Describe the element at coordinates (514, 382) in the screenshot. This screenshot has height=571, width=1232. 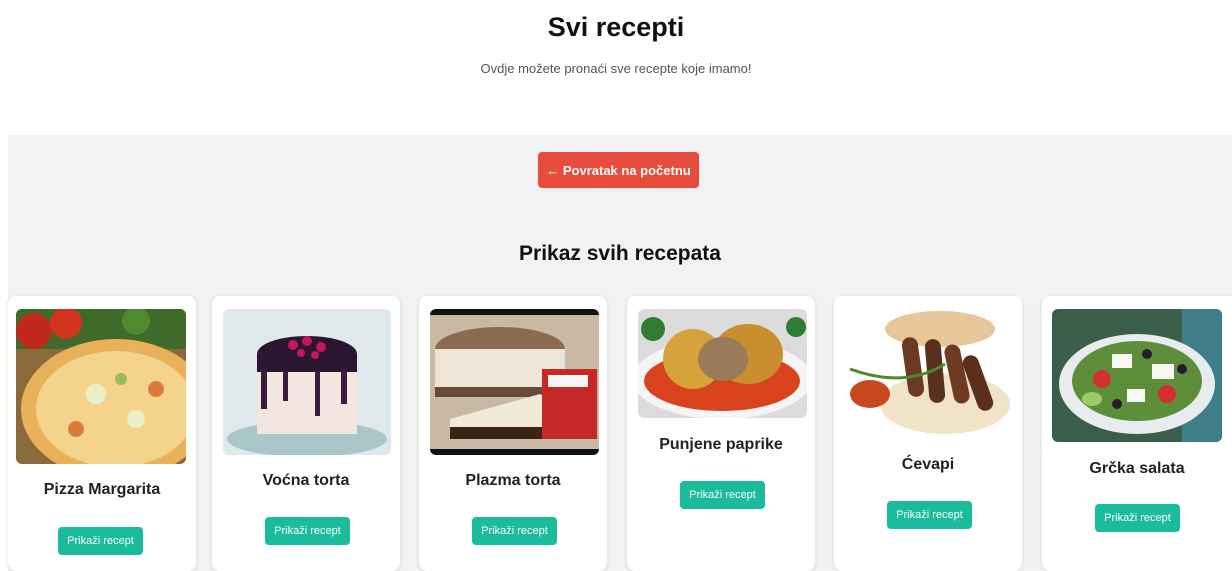
I see `plazma-cake-image` at that location.